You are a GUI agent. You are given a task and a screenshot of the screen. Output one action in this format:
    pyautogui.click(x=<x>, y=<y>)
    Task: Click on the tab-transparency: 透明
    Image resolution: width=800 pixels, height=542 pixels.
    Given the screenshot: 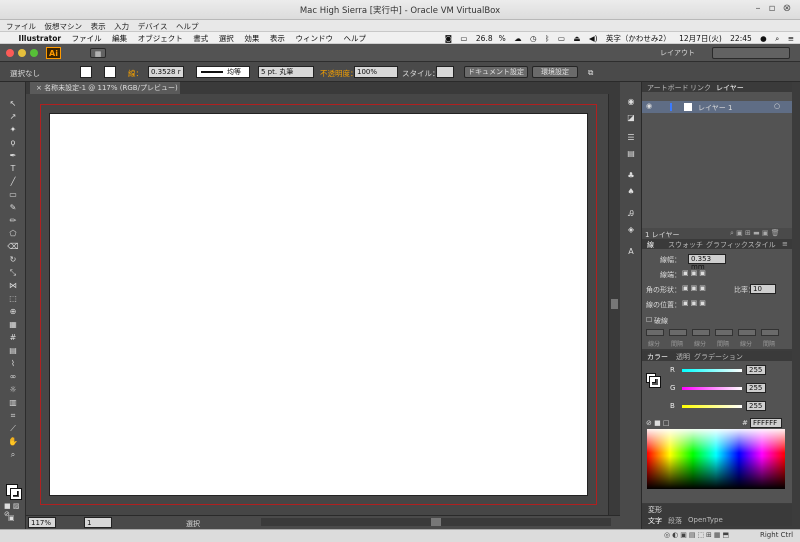 What is the action you would take?
    pyautogui.click(x=683, y=357)
    